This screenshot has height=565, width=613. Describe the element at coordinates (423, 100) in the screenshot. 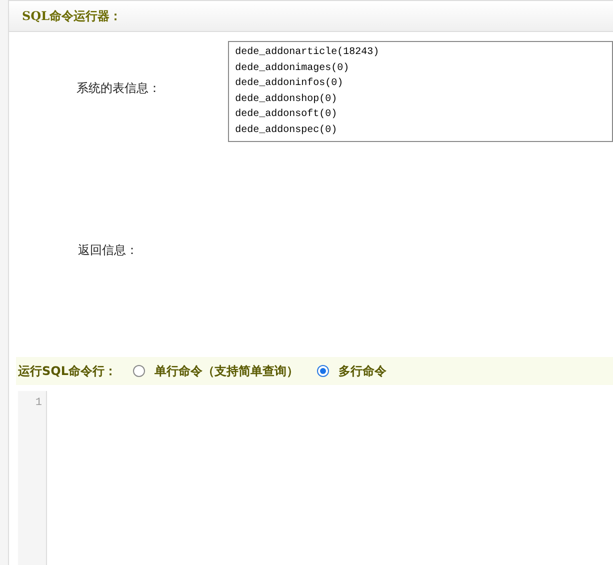

I see `table-list-item: dede_addonshop(0)` at that location.